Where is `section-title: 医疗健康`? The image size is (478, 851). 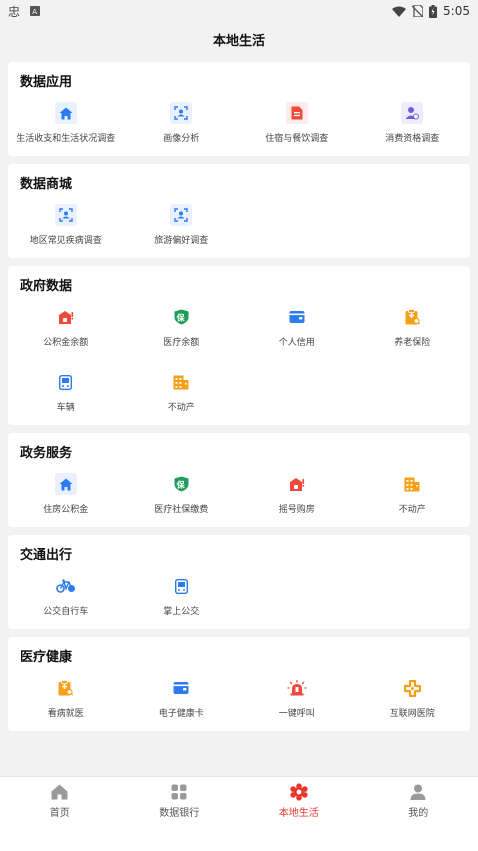
section-title: 医疗健康 is located at coordinates (46, 657).